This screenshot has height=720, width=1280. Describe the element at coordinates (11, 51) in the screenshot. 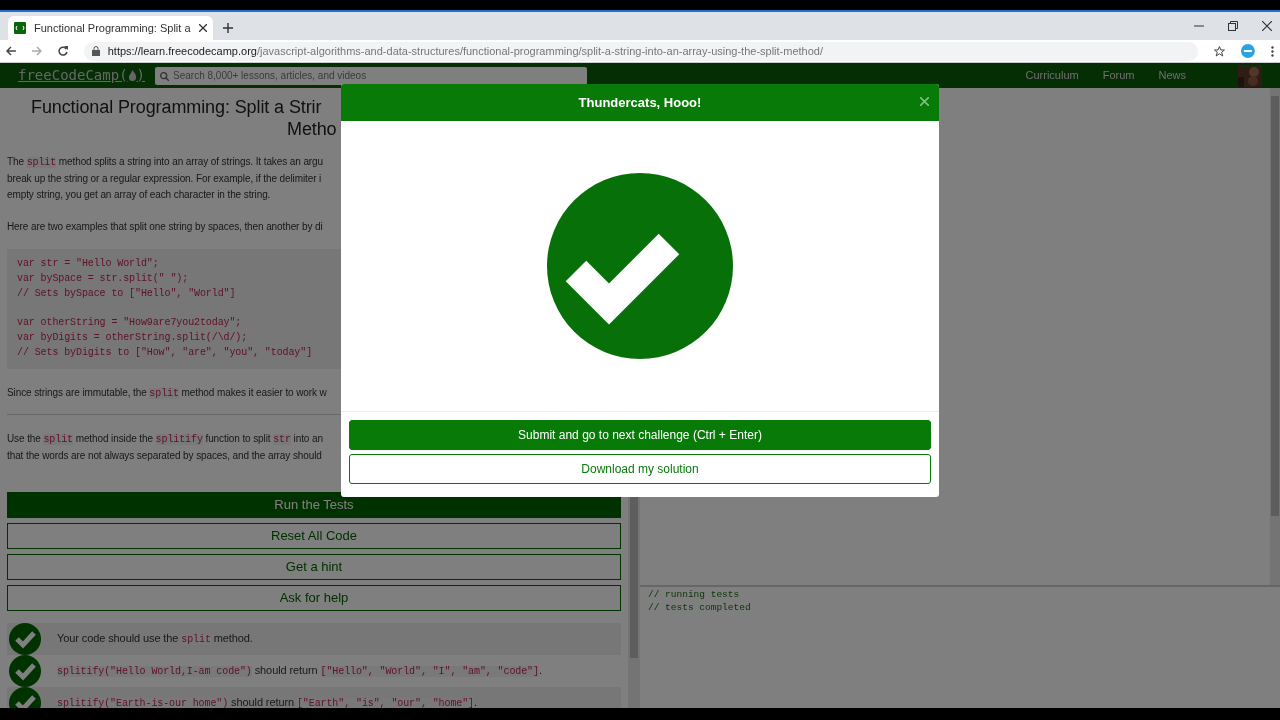

I see `back-icon` at that location.